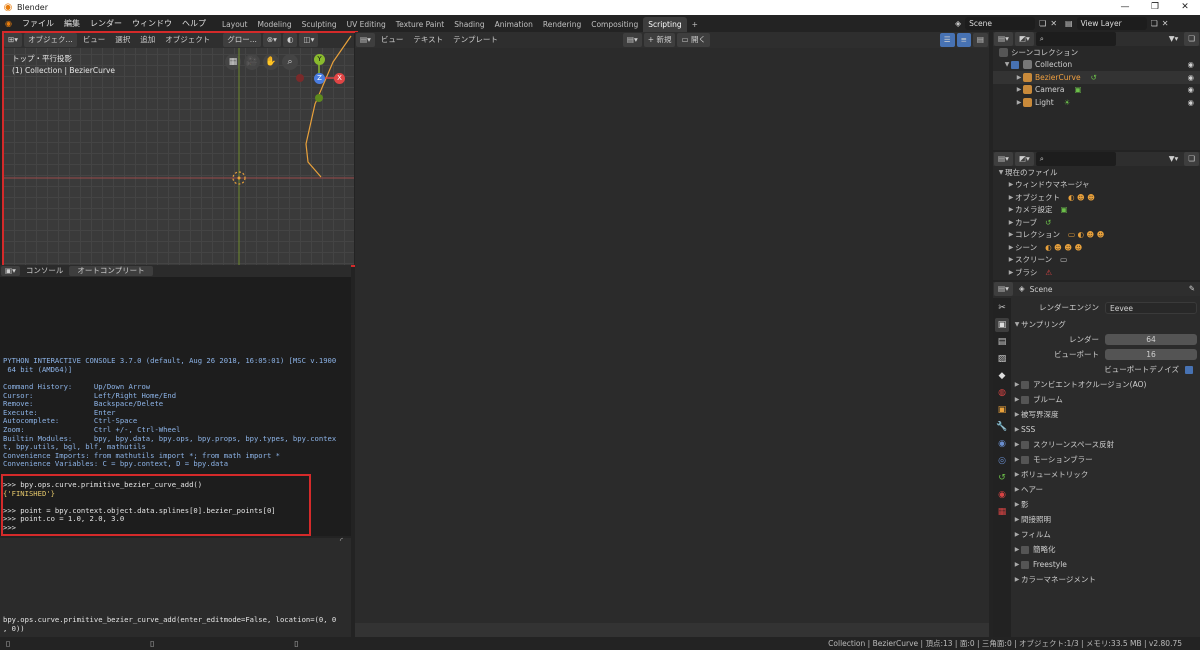  What do you see at coordinates (562, 24) in the screenshot?
I see `tab-rendering: Rendering` at bounding box center [562, 24].